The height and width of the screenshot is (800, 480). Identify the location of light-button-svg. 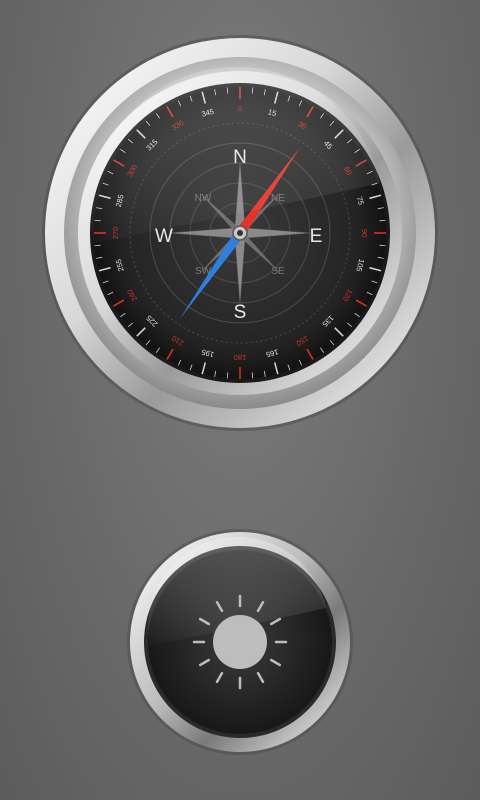
(240, 642).